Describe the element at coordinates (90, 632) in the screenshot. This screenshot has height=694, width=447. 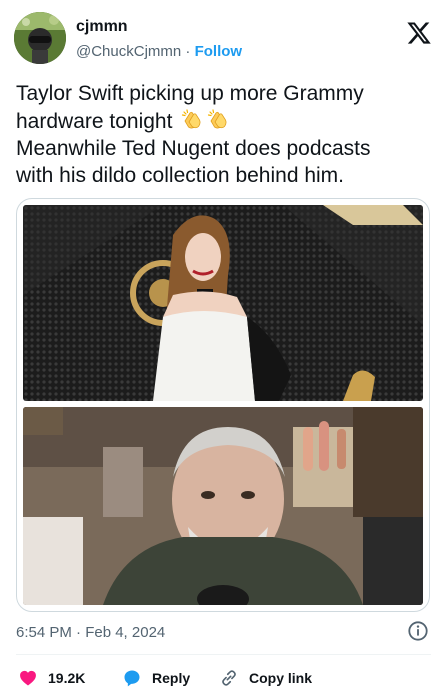
I see `tweet-timestamp: 6:54 PM · Feb 4, 2024` at that location.